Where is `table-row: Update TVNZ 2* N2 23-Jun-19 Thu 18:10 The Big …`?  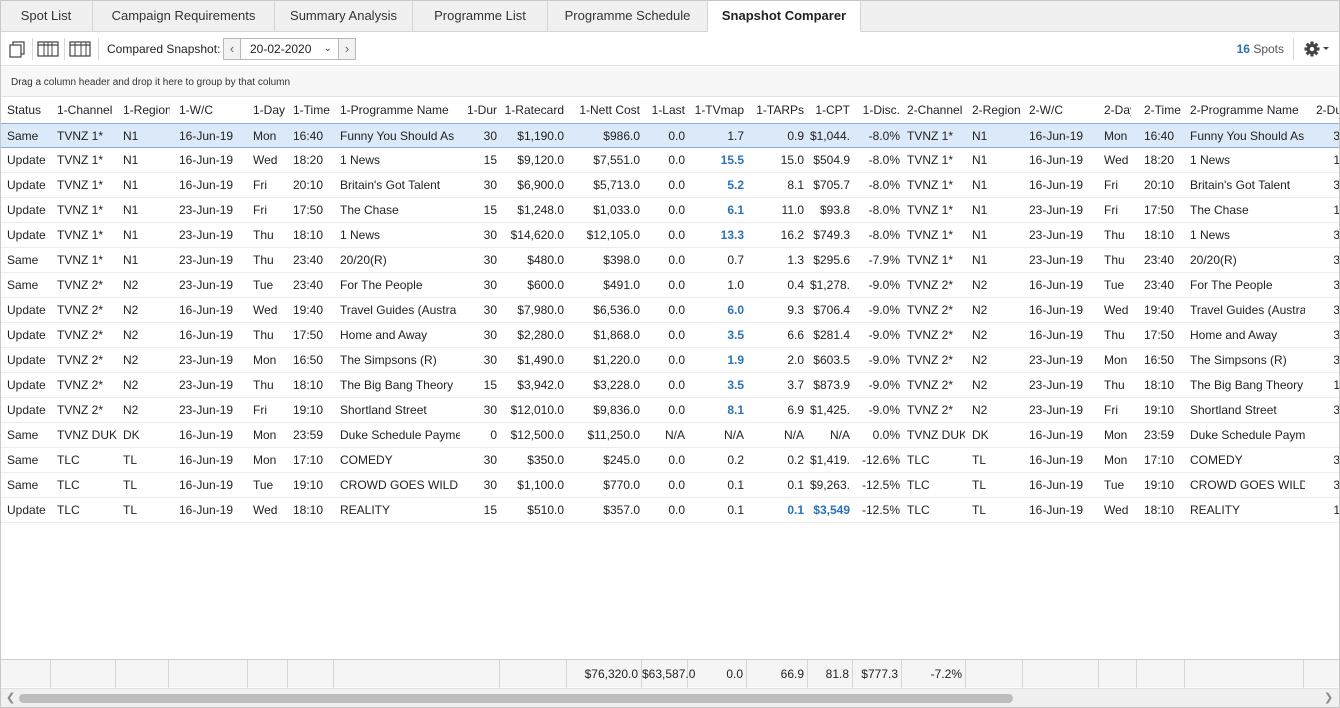
table-row: Update TVNZ 2* N2 23-Jun-19 Thu 18:10 The Big … is located at coordinates (670, 385).